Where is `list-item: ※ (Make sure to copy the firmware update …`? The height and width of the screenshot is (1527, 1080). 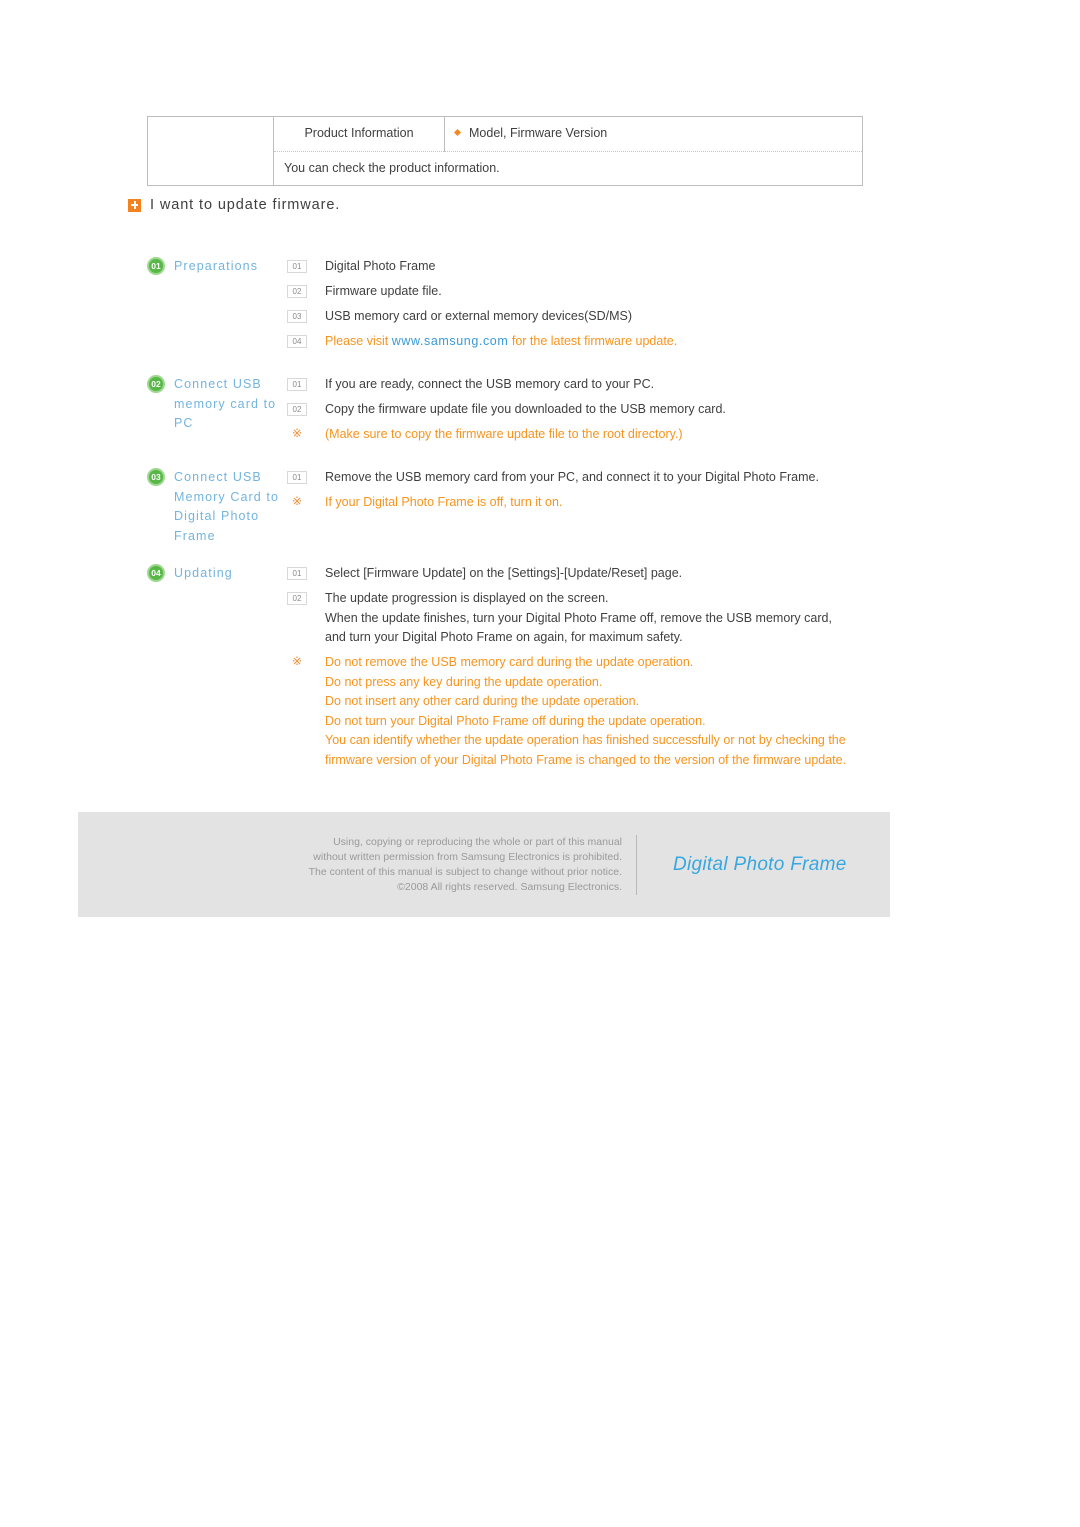
list-item: ※ (Make sure to copy the firmware update … is located at coordinates (597, 435).